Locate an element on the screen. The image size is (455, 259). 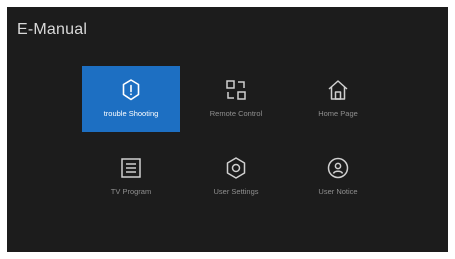
menu-tile-label: trouble Shooting is located at coordinates (131, 113).